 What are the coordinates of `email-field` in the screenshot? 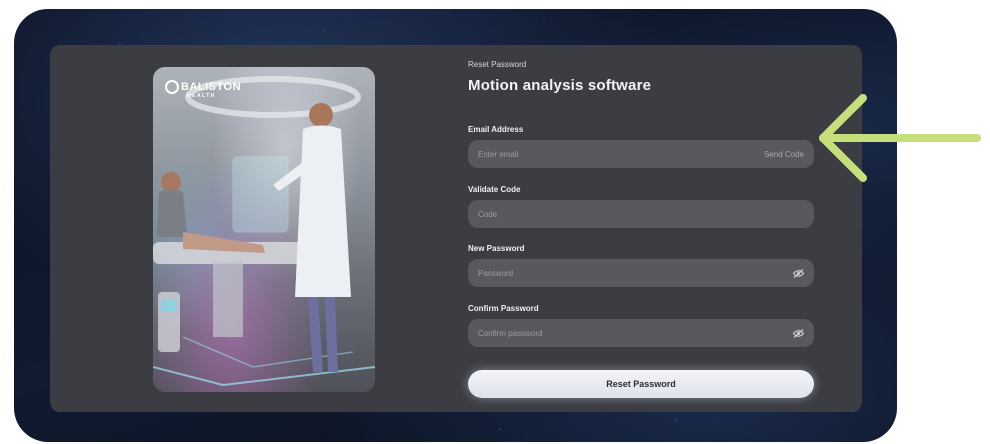 It's located at (608, 154).